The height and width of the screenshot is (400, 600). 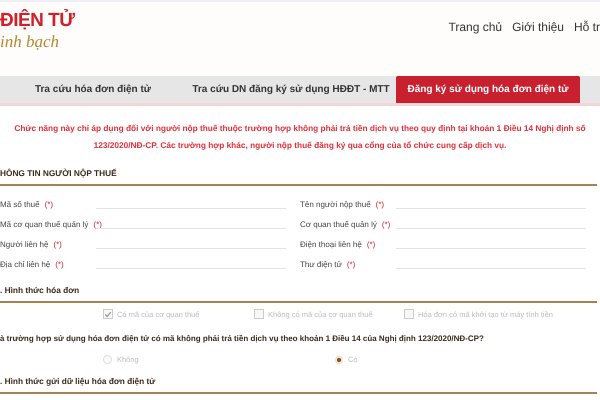 I want to click on tab: Đăng ký sử dụng hóa đơn điện tử, so click(x=488, y=89).